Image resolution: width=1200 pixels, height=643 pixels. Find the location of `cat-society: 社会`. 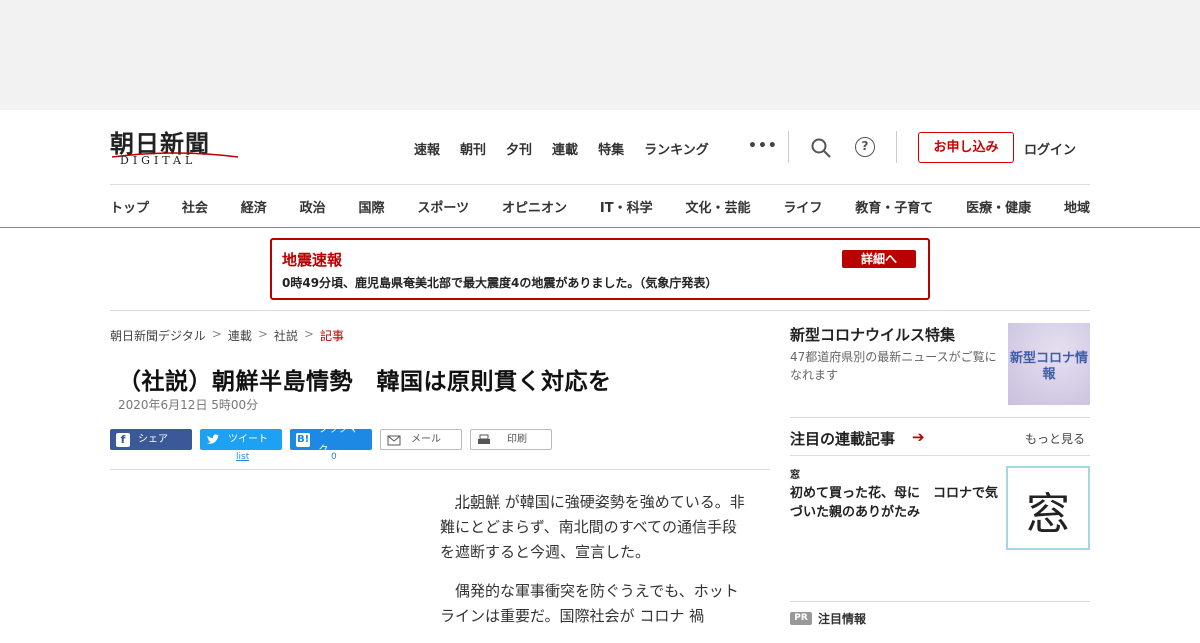

cat-society: 社会 is located at coordinates (195, 206).